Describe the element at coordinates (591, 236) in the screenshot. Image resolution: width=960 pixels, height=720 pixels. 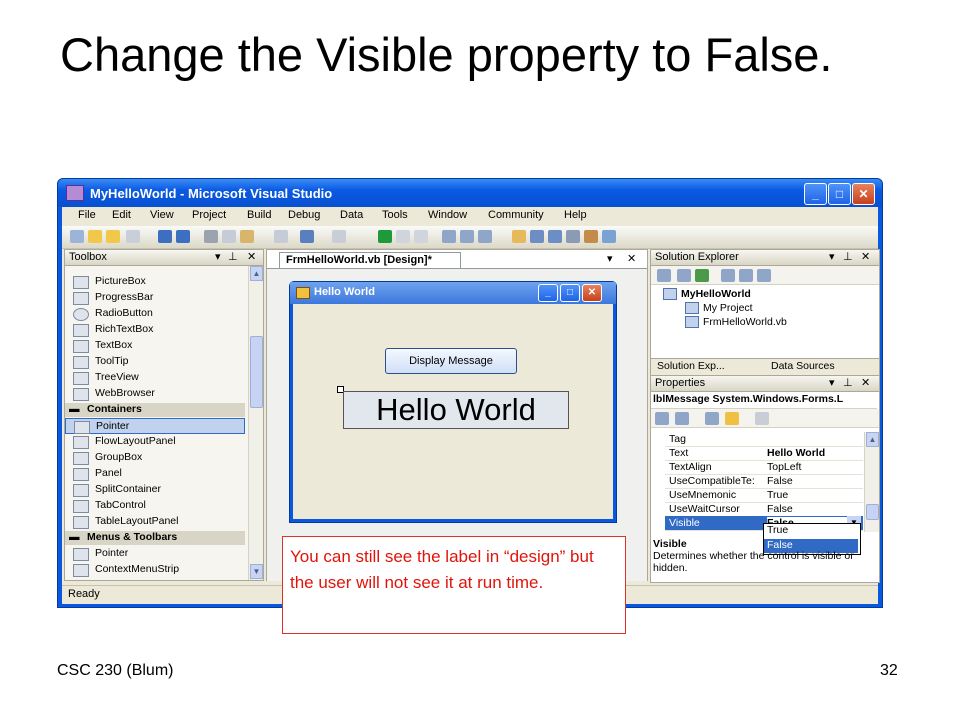
I see `toolbox-icon` at that location.